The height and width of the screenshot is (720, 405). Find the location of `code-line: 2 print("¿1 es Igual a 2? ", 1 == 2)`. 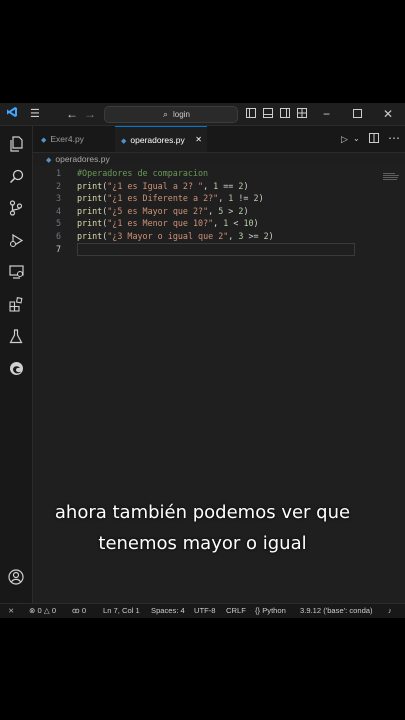

code-line: 2 print("¿1 es Igual a 2? ", 1 == 2) is located at coordinates (219, 186).